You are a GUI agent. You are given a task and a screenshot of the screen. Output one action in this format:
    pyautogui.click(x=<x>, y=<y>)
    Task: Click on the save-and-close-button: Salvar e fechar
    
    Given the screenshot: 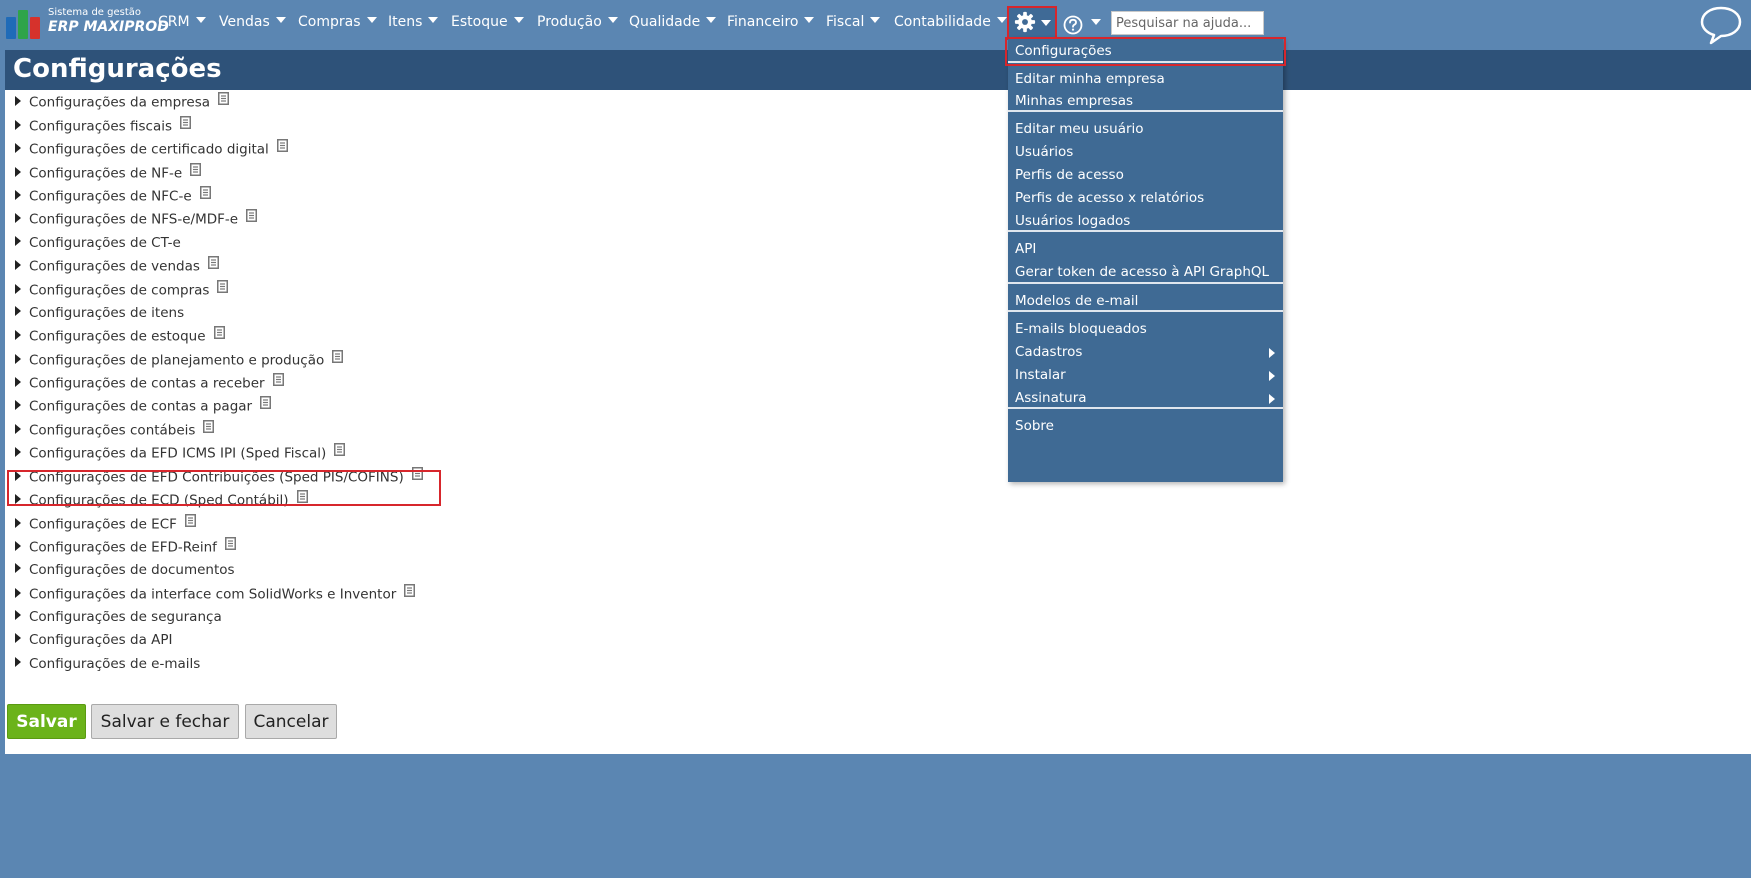 What is the action you would take?
    pyautogui.click(x=165, y=721)
    